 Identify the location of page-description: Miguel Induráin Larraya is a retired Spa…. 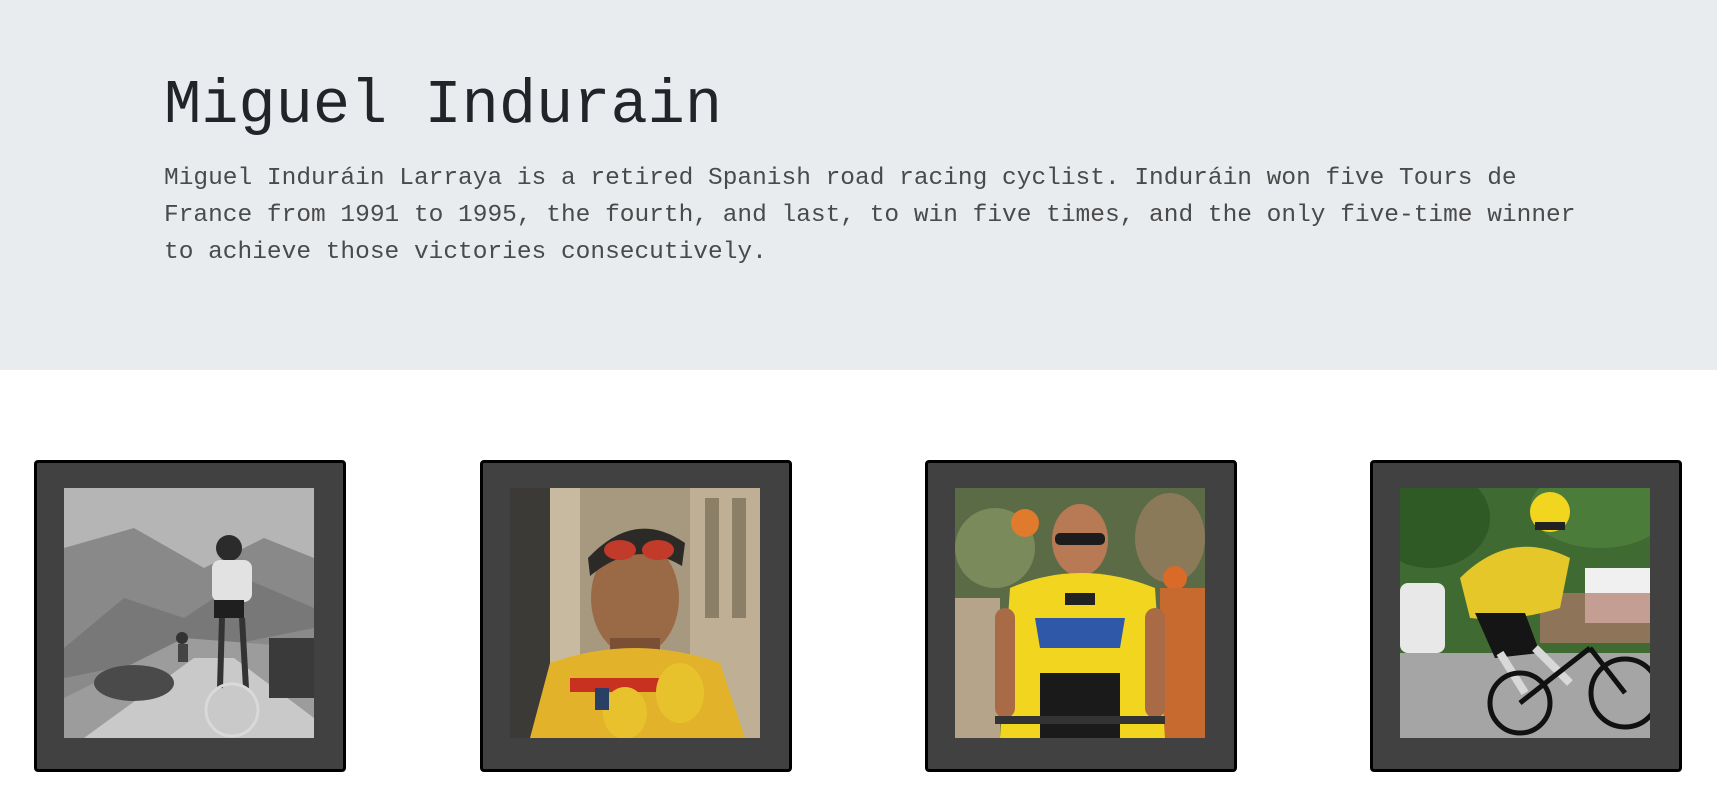
(870, 215).